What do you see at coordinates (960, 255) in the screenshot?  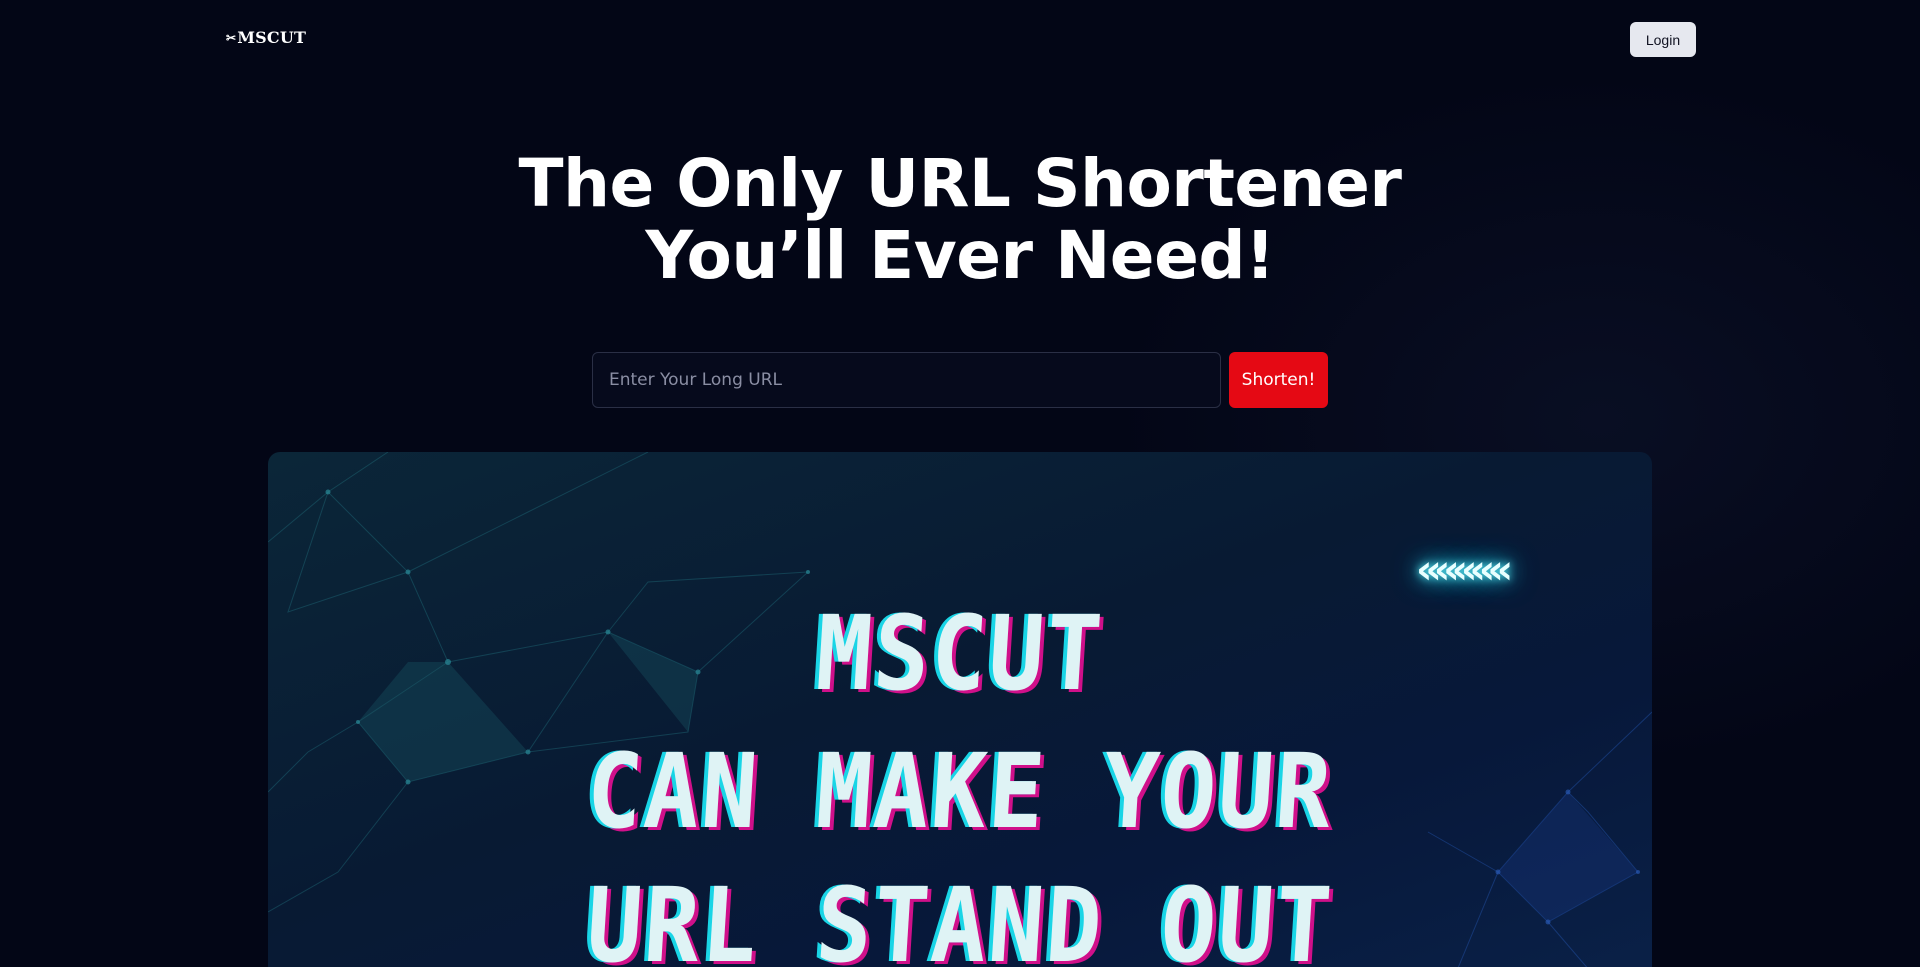 I see `hero-title-line-2: You’ll Ever Need!` at bounding box center [960, 255].